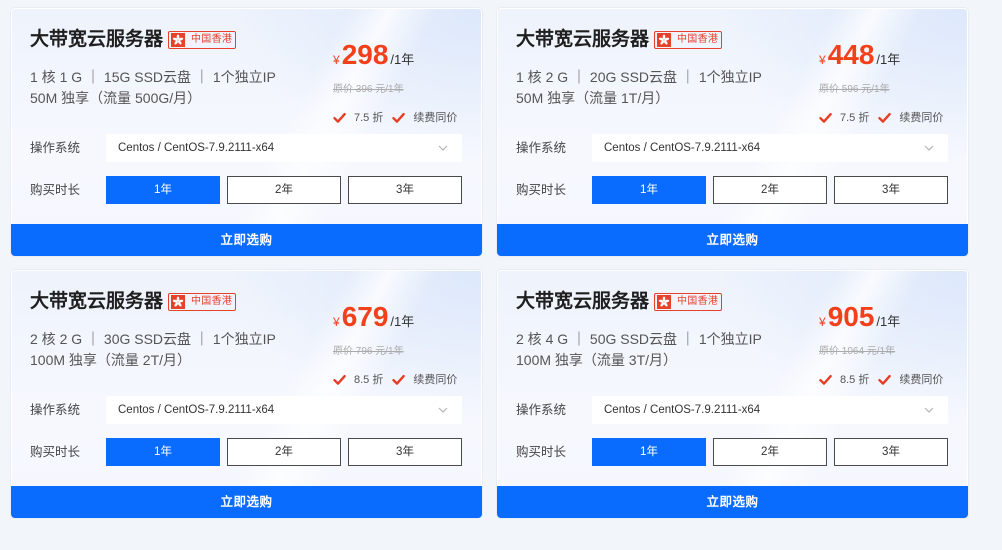  Describe the element at coordinates (153, 339) in the screenshot. I see `spec-config: 2 核 2 G ｜ 30G SSD云盘 ｜ 1个独立IP` at that location.